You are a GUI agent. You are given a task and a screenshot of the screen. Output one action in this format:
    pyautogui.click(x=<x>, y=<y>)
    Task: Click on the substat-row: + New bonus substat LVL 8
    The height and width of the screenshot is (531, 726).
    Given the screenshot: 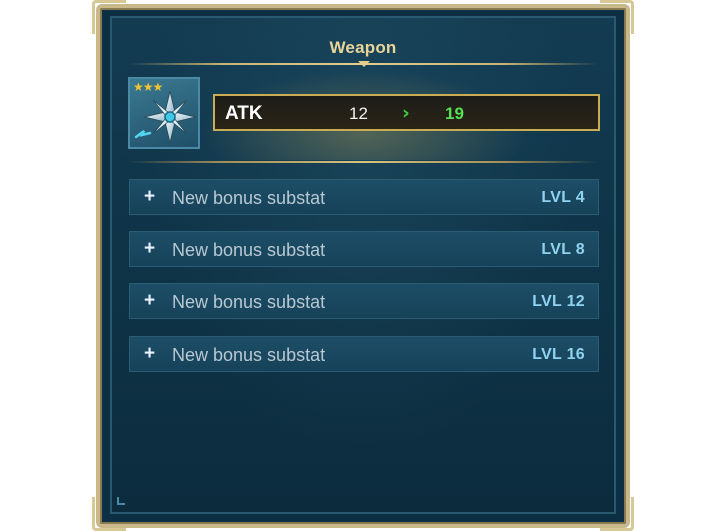 What is the action you would take?
    pyautogui.click(x=364, y=249)
    